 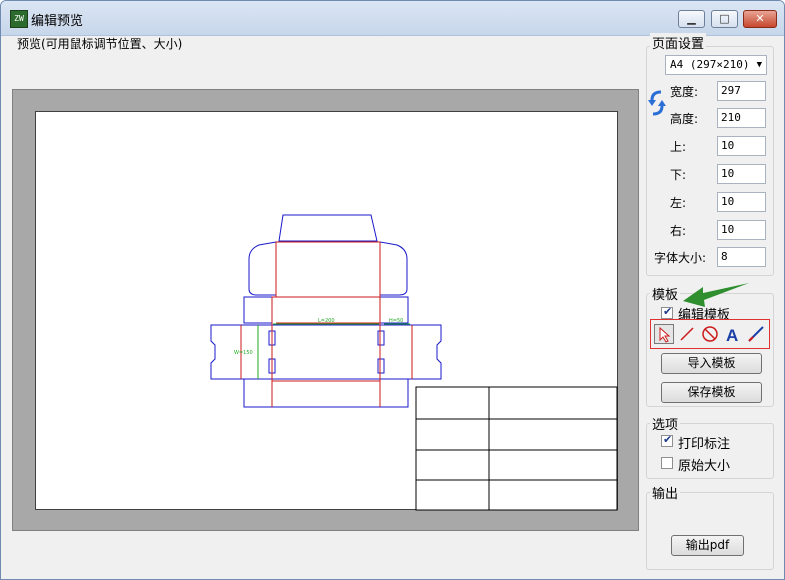 I want to click on dim-width-label: W=150, so click(x=243, y=353).